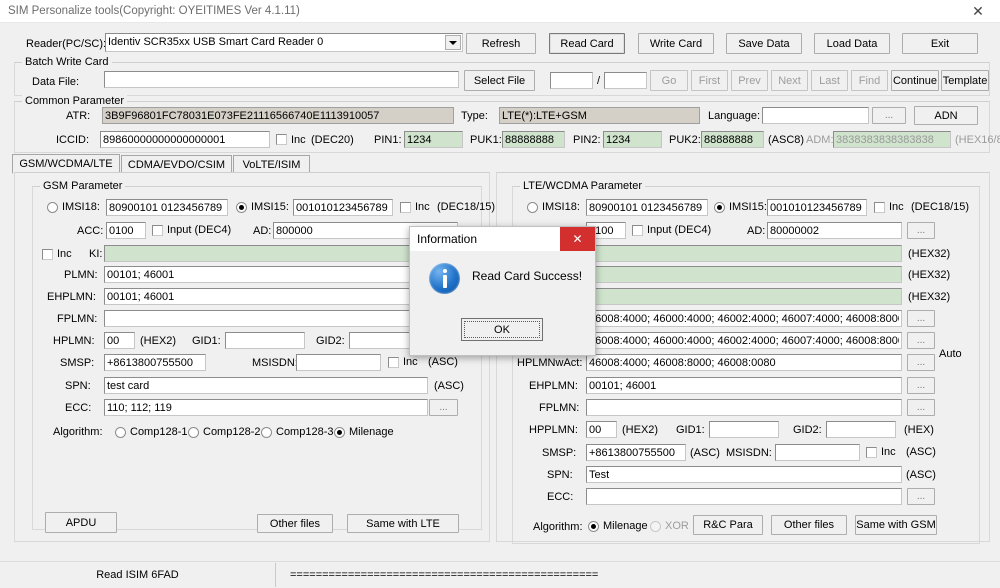 The height and width of the screenshot is (588, 1000). What do you see at coordinates (281, 274) in the screenshot?
I see `gsm-plmn-input` at bounding box center [281, 274].